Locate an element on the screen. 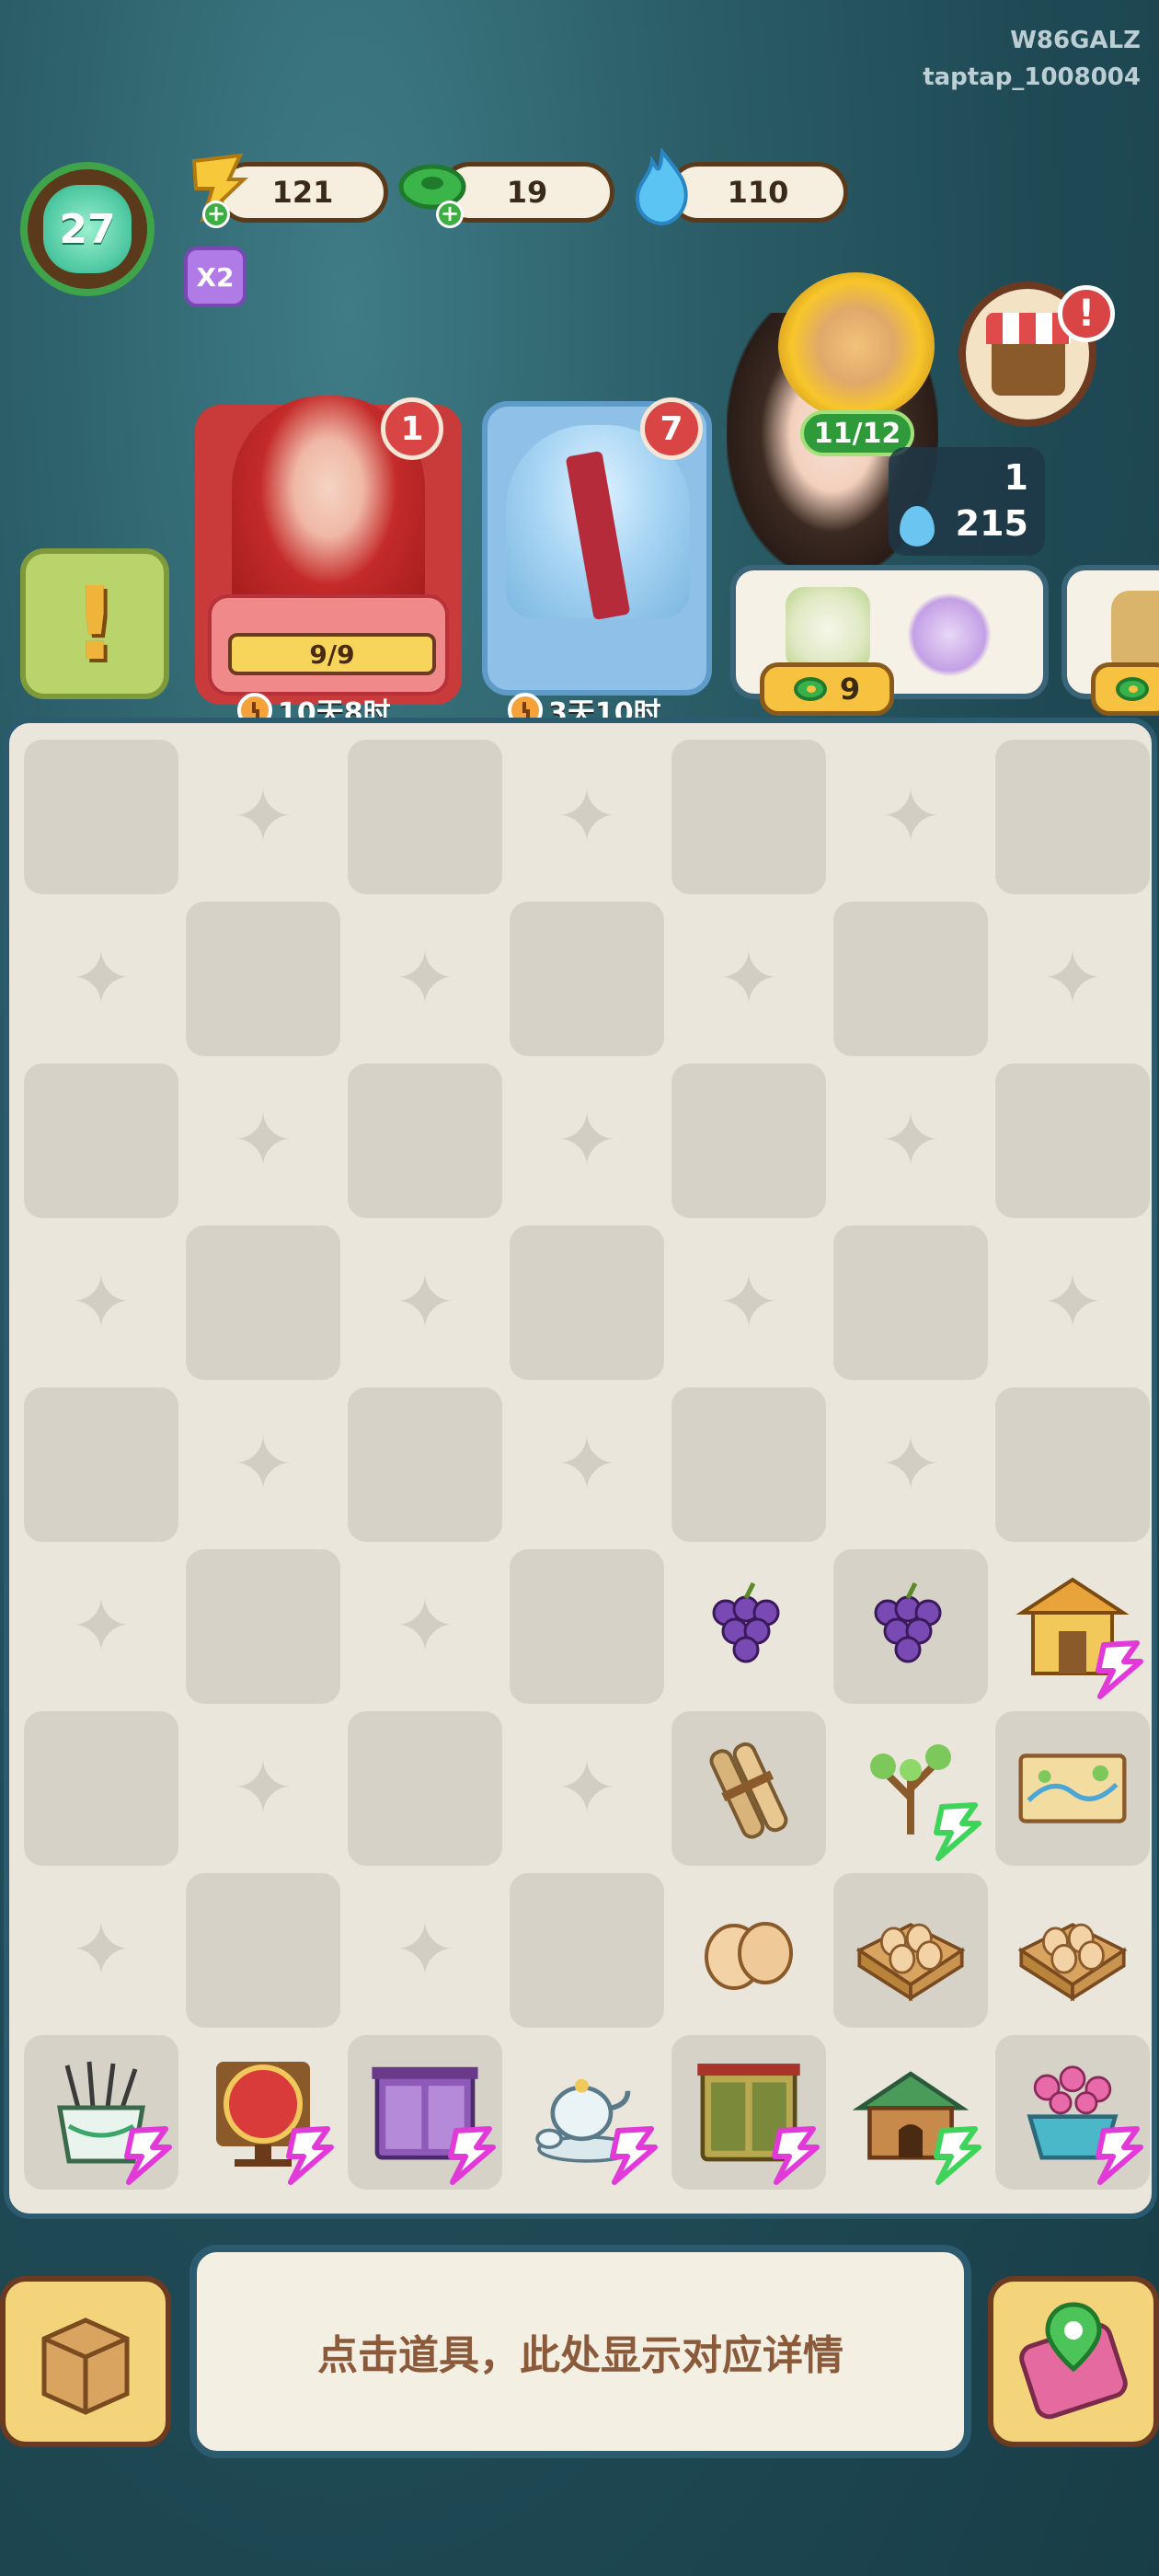 The image size is (1159, 2576). scroll-bundle-icon is located at coordinates (749, 1788).